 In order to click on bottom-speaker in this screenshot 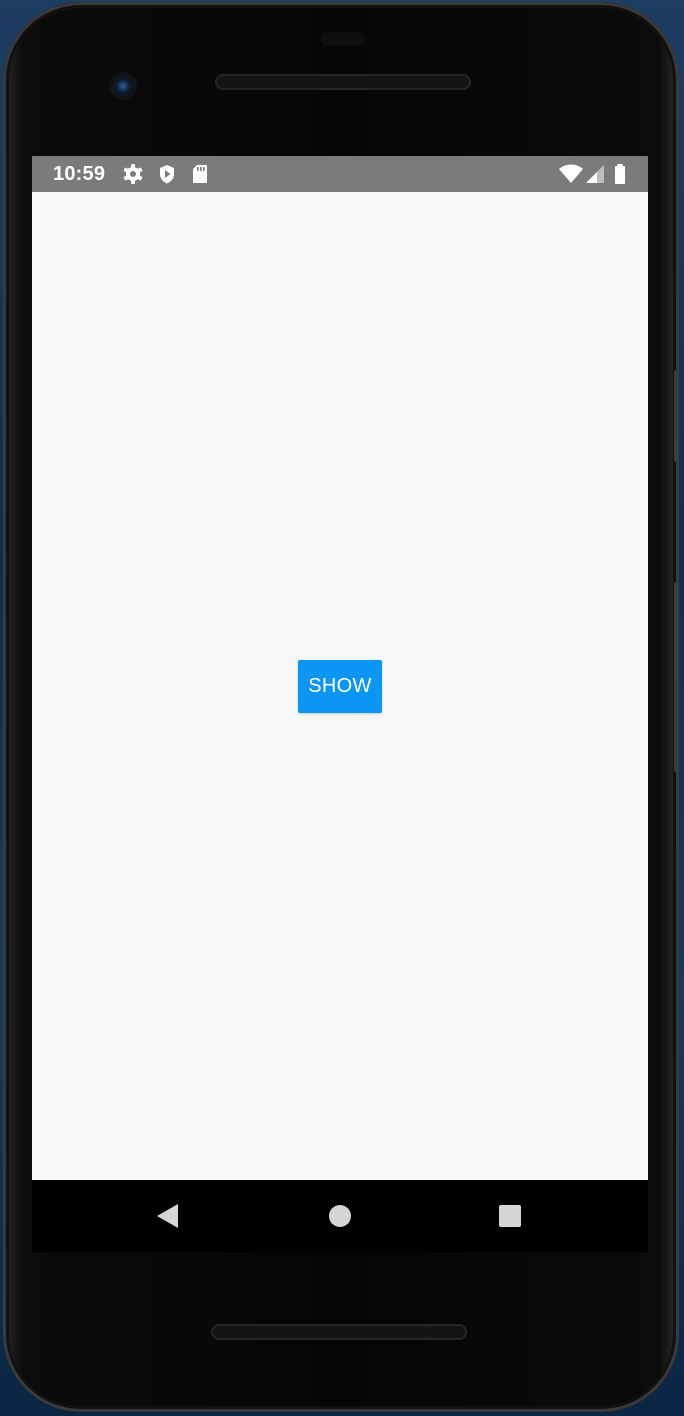, I will do `click(339, 1332)`.